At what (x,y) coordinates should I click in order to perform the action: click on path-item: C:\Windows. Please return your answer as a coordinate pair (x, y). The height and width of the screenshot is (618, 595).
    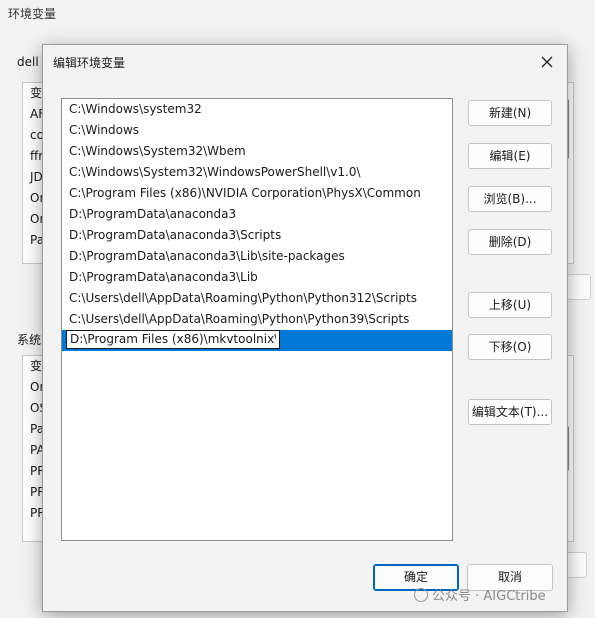
    Looking at the image, I should click on (257, 130).